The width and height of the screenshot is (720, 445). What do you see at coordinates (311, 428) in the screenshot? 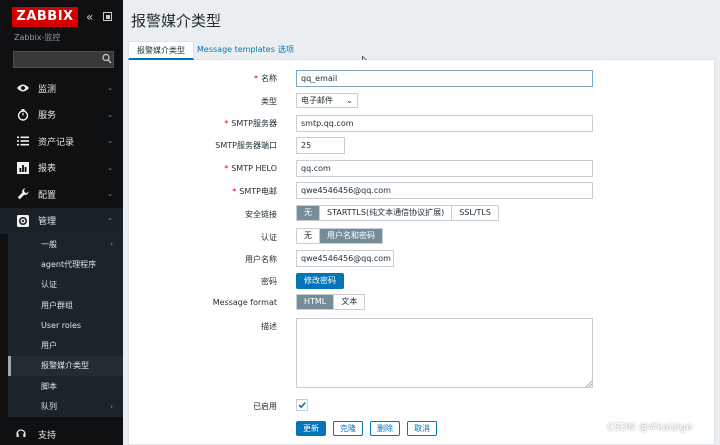
I see `update-button: 更新` at bounding box center [311, 428].